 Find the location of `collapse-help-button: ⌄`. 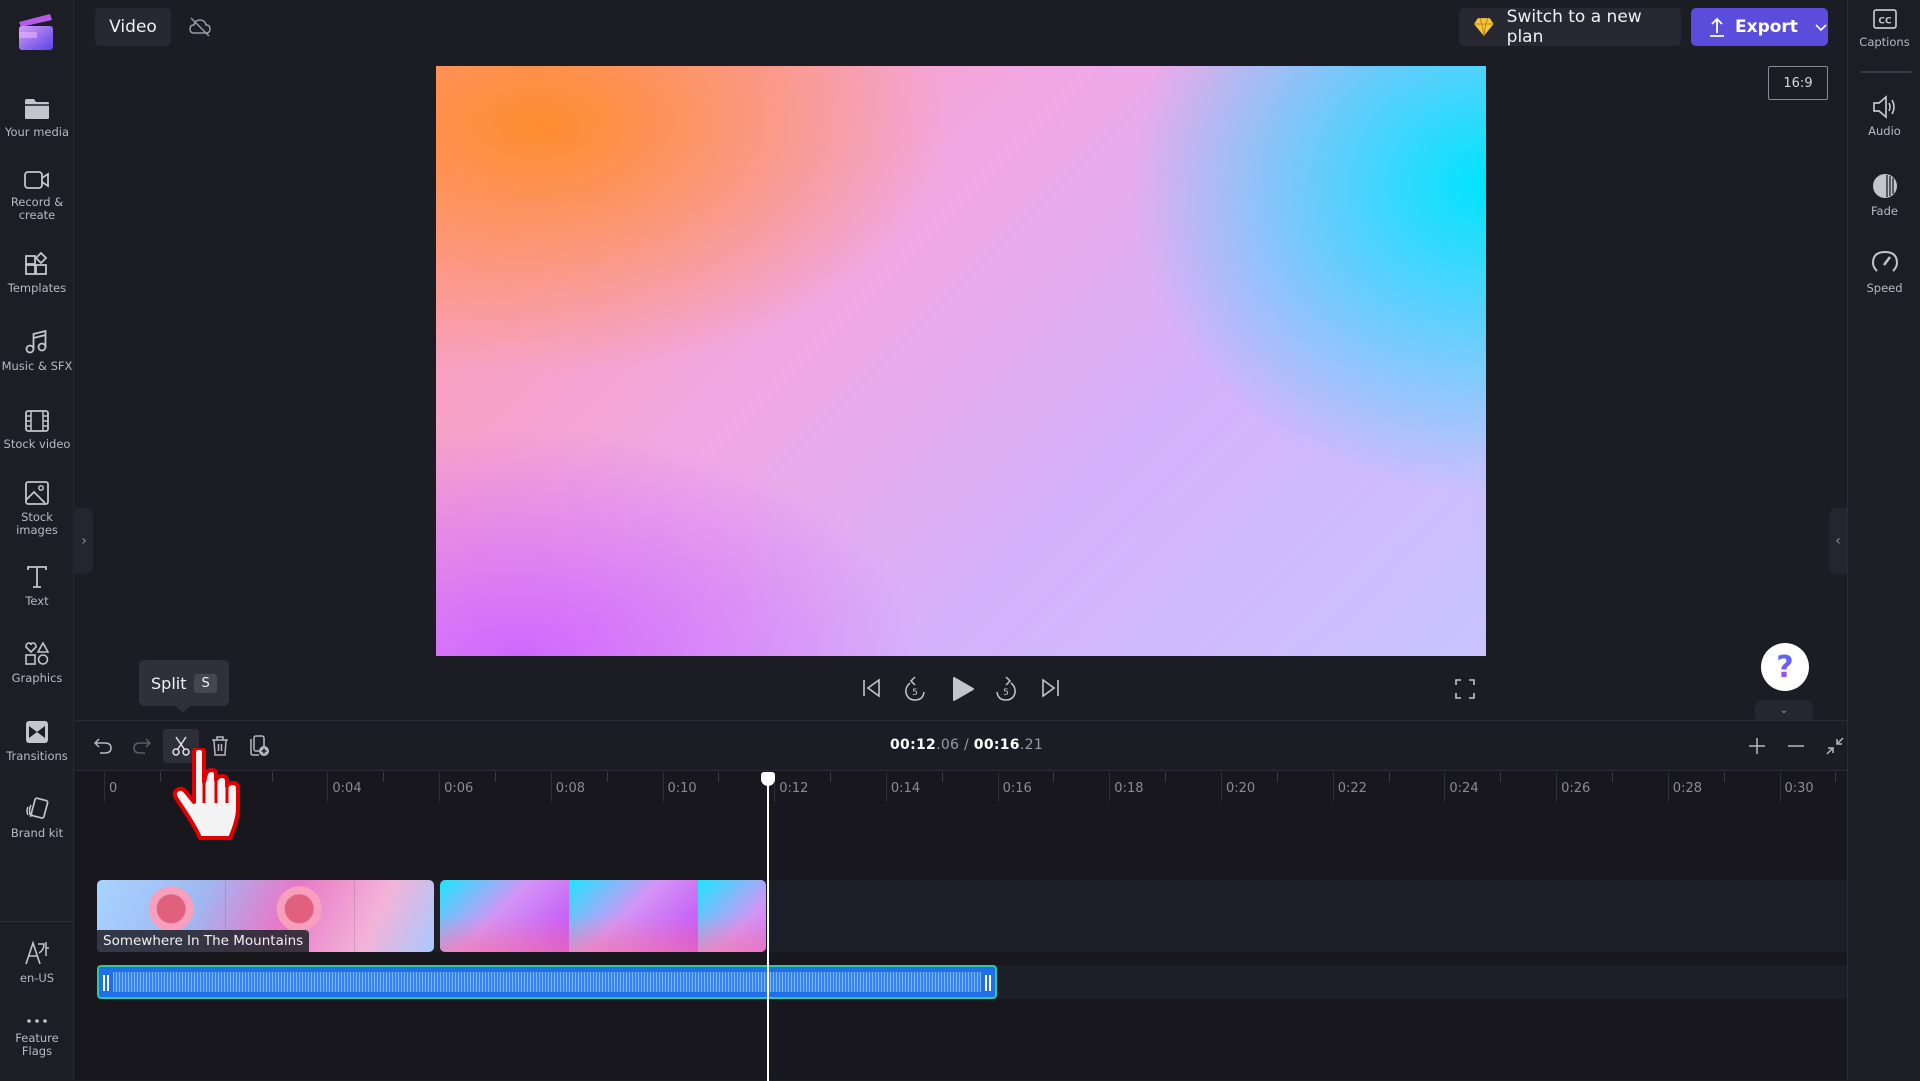

collapse-help-button: ⌄ is located at coordinates (1784, 710).